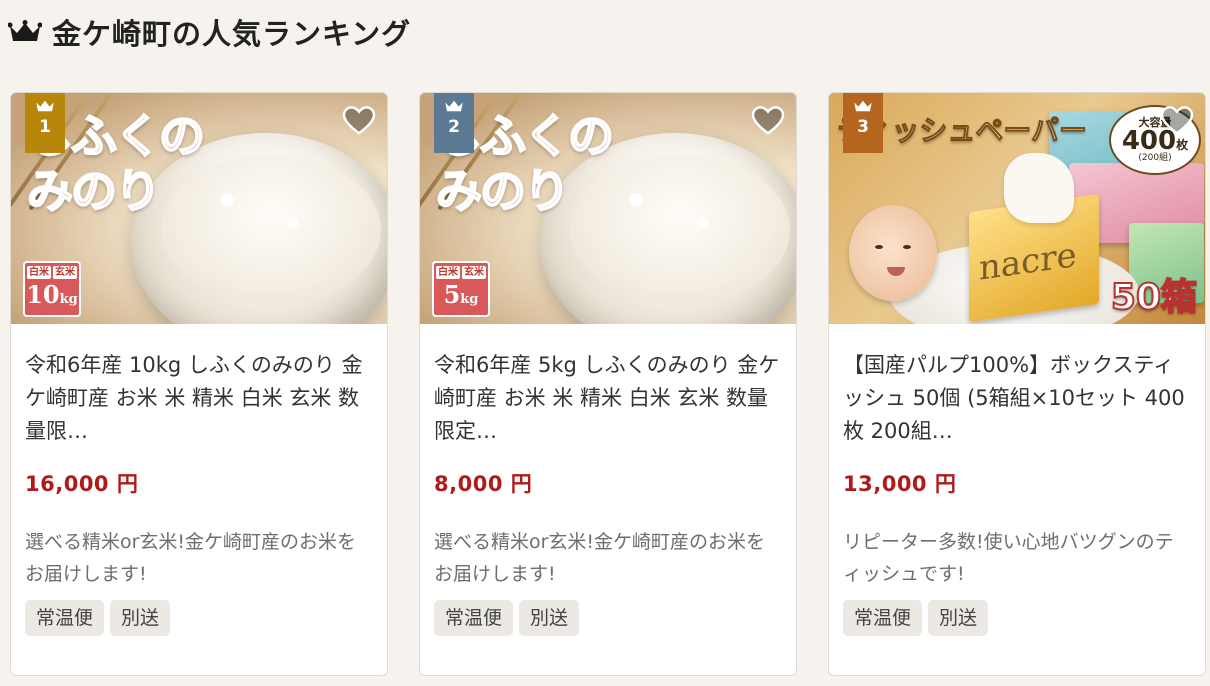  What do you see at coordinates (1155, 158) in the screenshot?
I see `capacity-sub: (200組)` at bounding box center [1155, 158].